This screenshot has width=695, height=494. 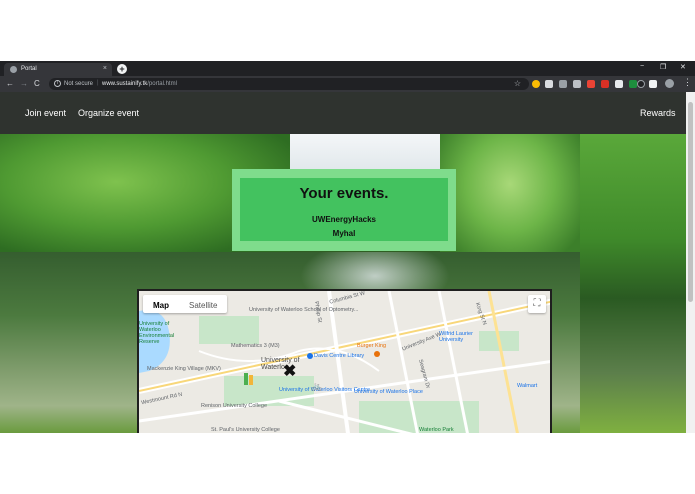 What do you see at coordinates (683, 67) in the screenshot?
I see `close-window-icon: ✕` at bounding box center [683, 67].